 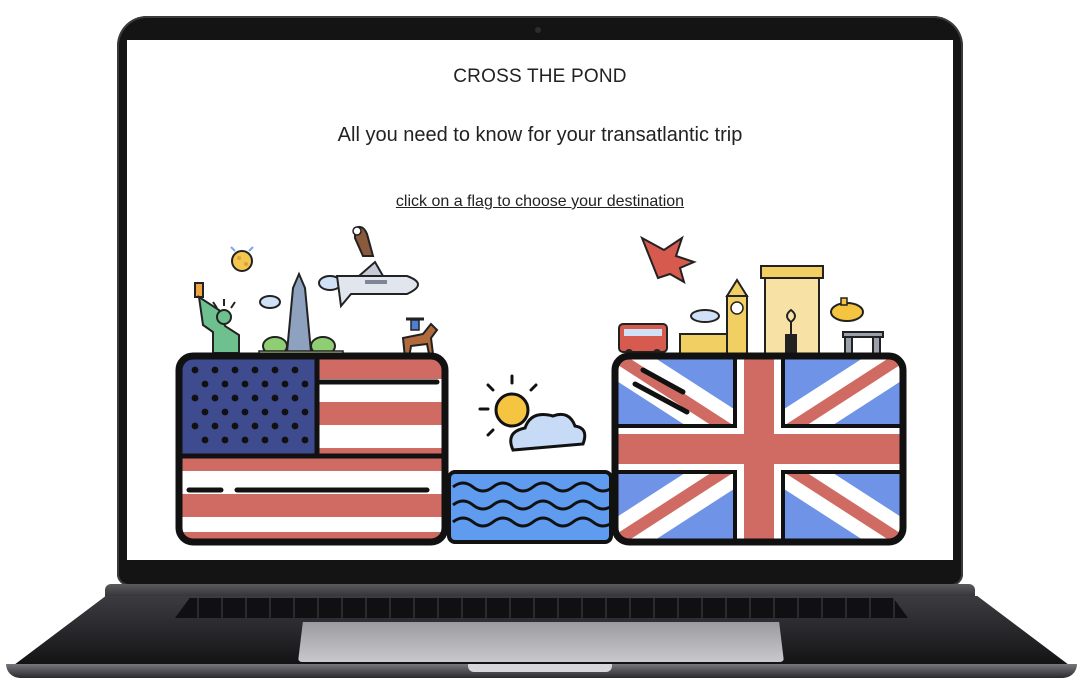 What do you see at coordinates (792, 310) in the screenshot?
I see `belem-tower-icon` at bounding box center [792, 310].